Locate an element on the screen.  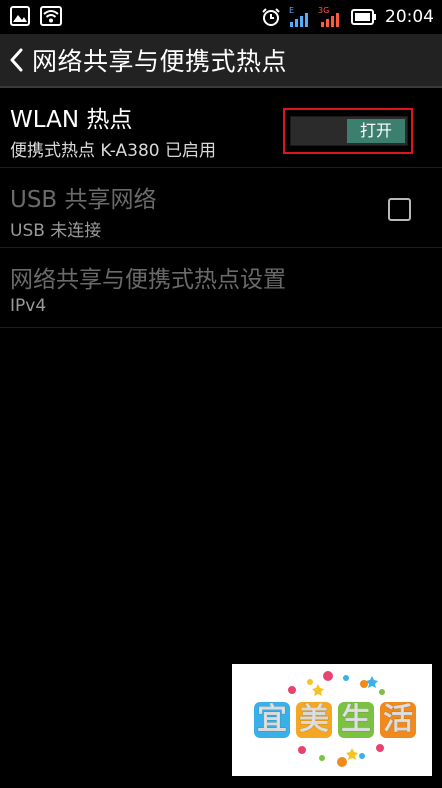
watermark-char: 活 is located at coordinates (398, 720).